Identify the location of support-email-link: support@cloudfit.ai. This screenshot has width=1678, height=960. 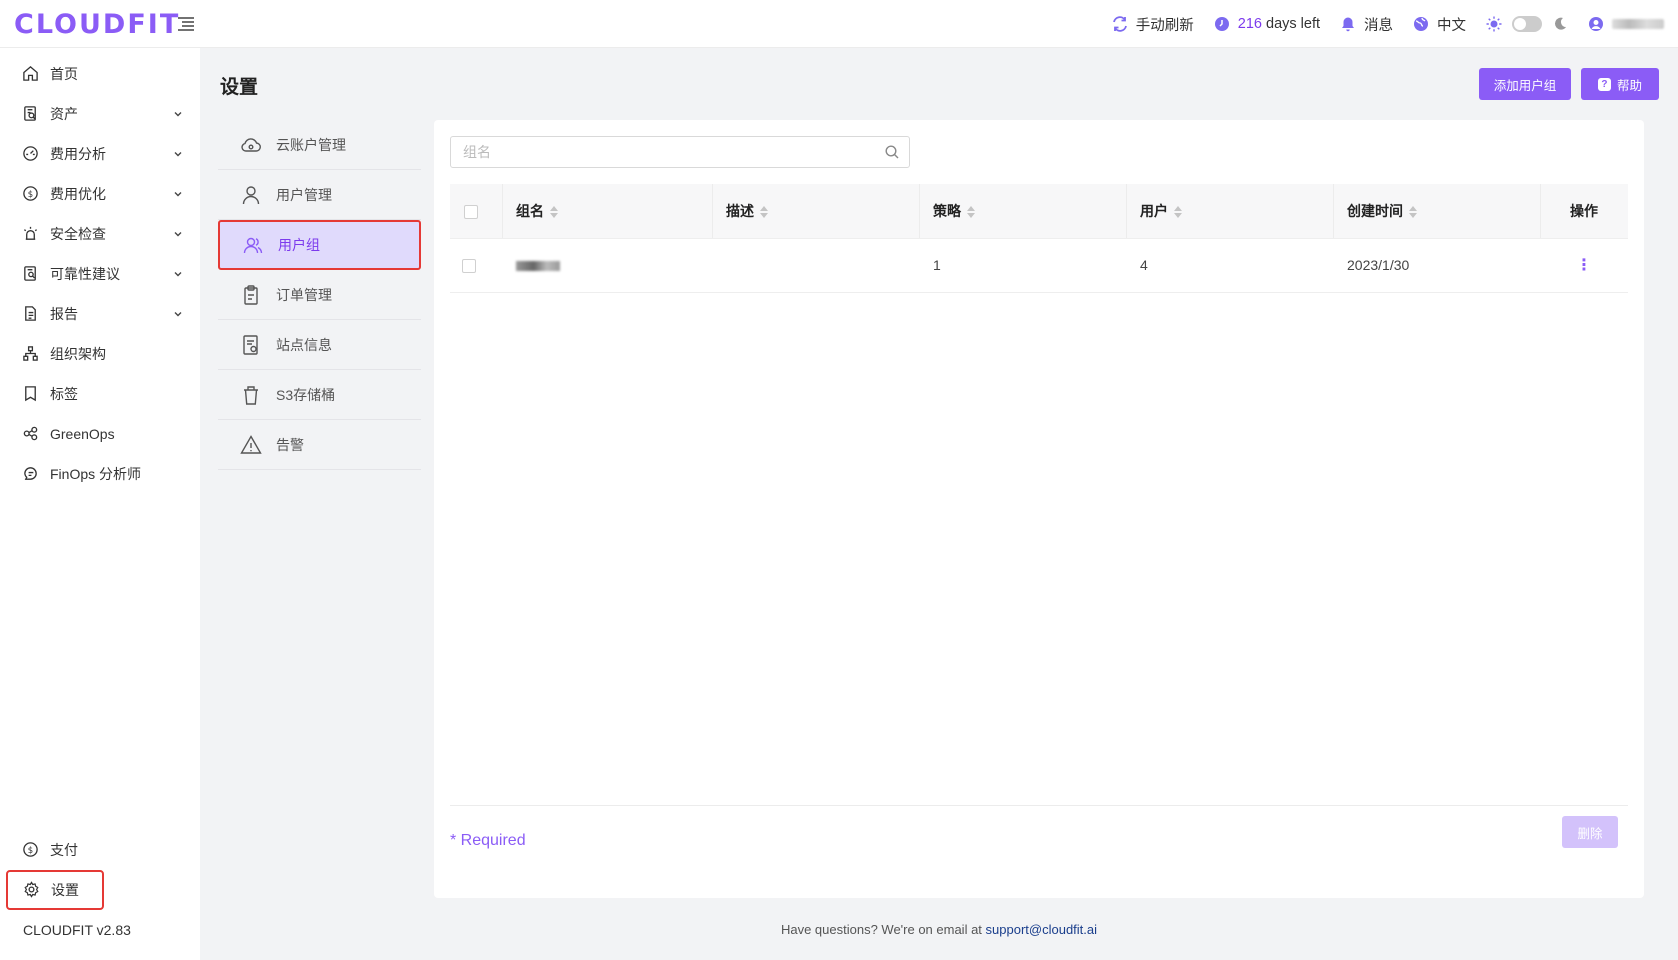
(1041, 929).